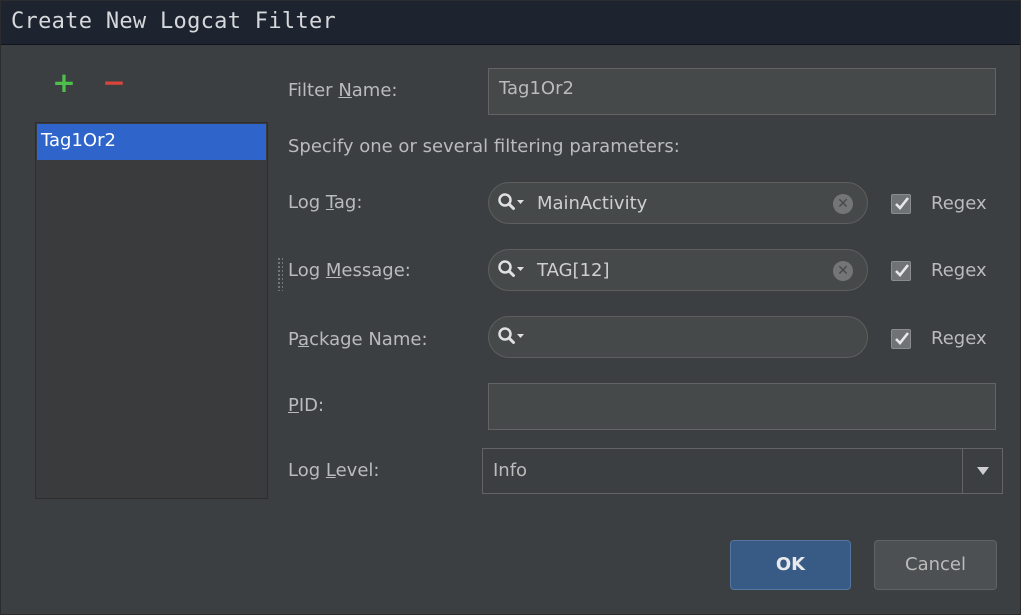  I want to click on pid-input, so click(742, 406).